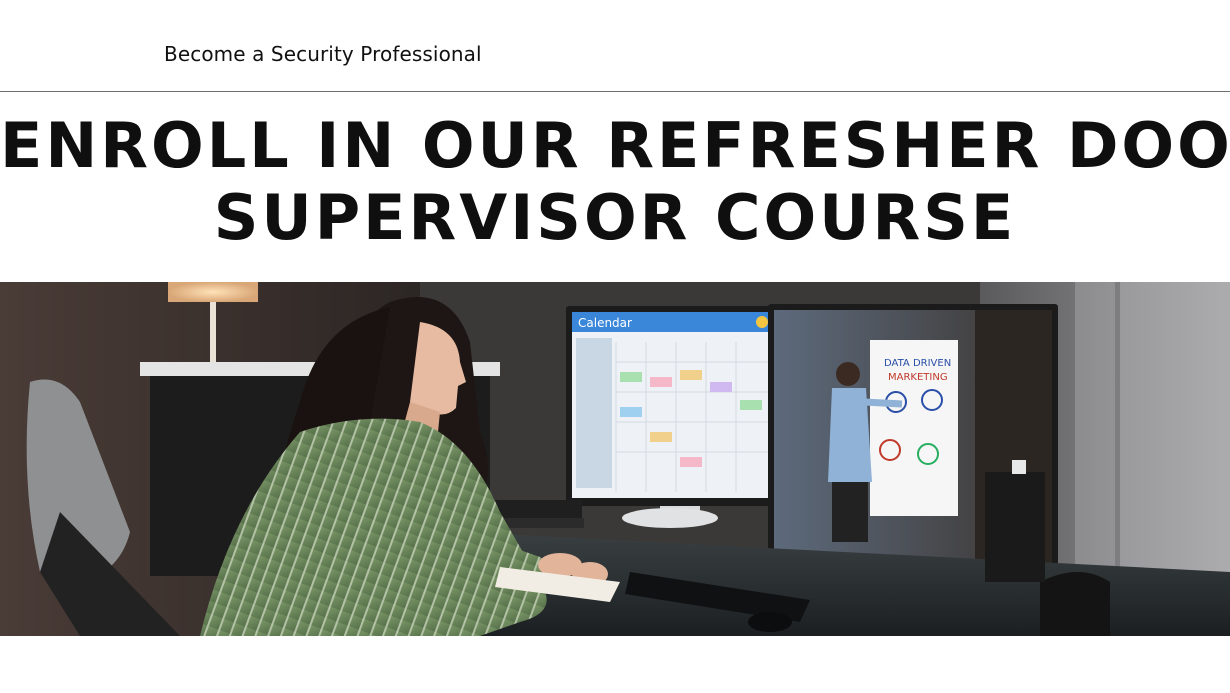 The width and height of the screenshot is (1230, 693). I want to click on tagline: Become a Security Professional, so click(323, 54).